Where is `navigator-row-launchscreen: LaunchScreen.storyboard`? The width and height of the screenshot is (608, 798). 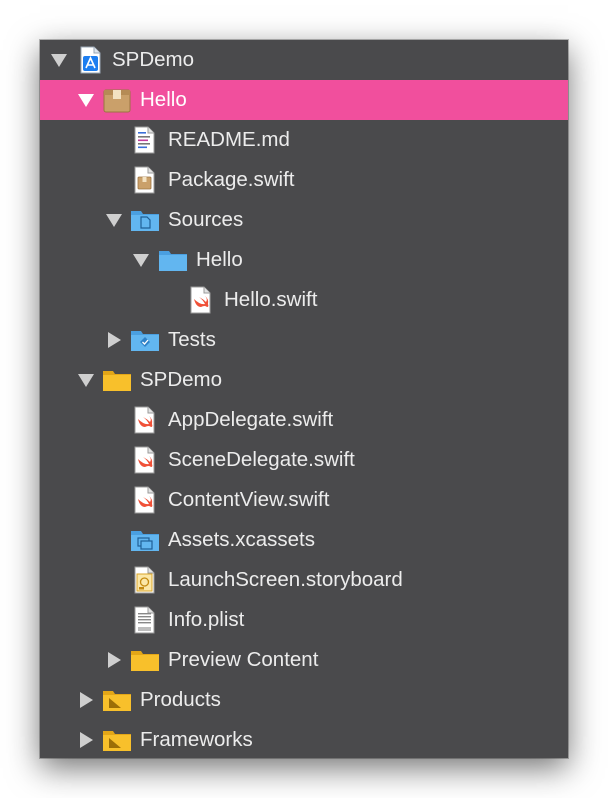
navigator-row-launchscreen: LaunchScreen.storyboard is located at coordinates (304, 580).